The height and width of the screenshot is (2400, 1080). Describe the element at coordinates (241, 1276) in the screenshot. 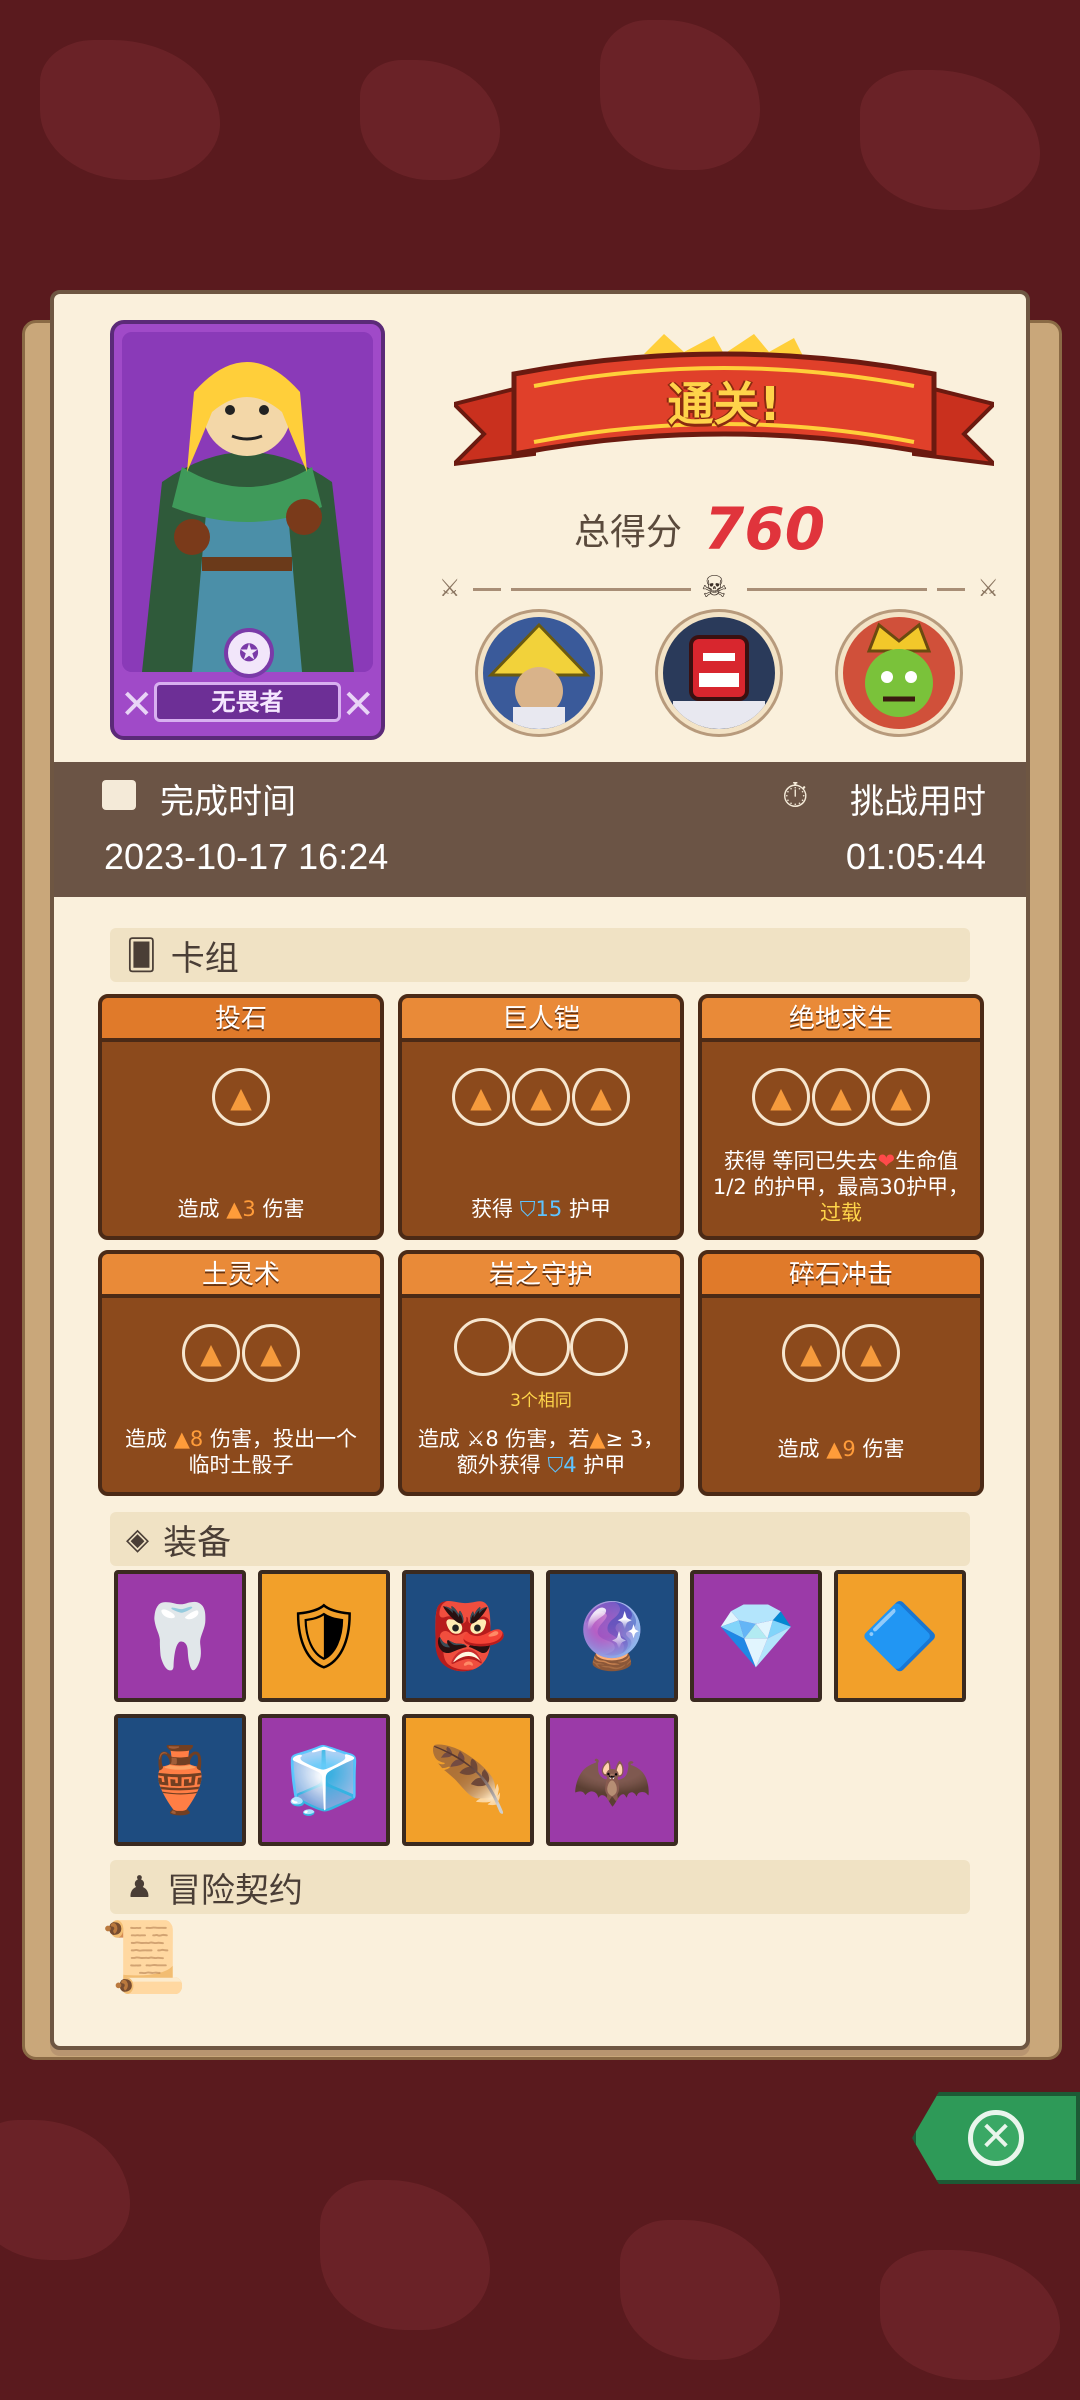

I see `card-title: 土灵术` at that location.